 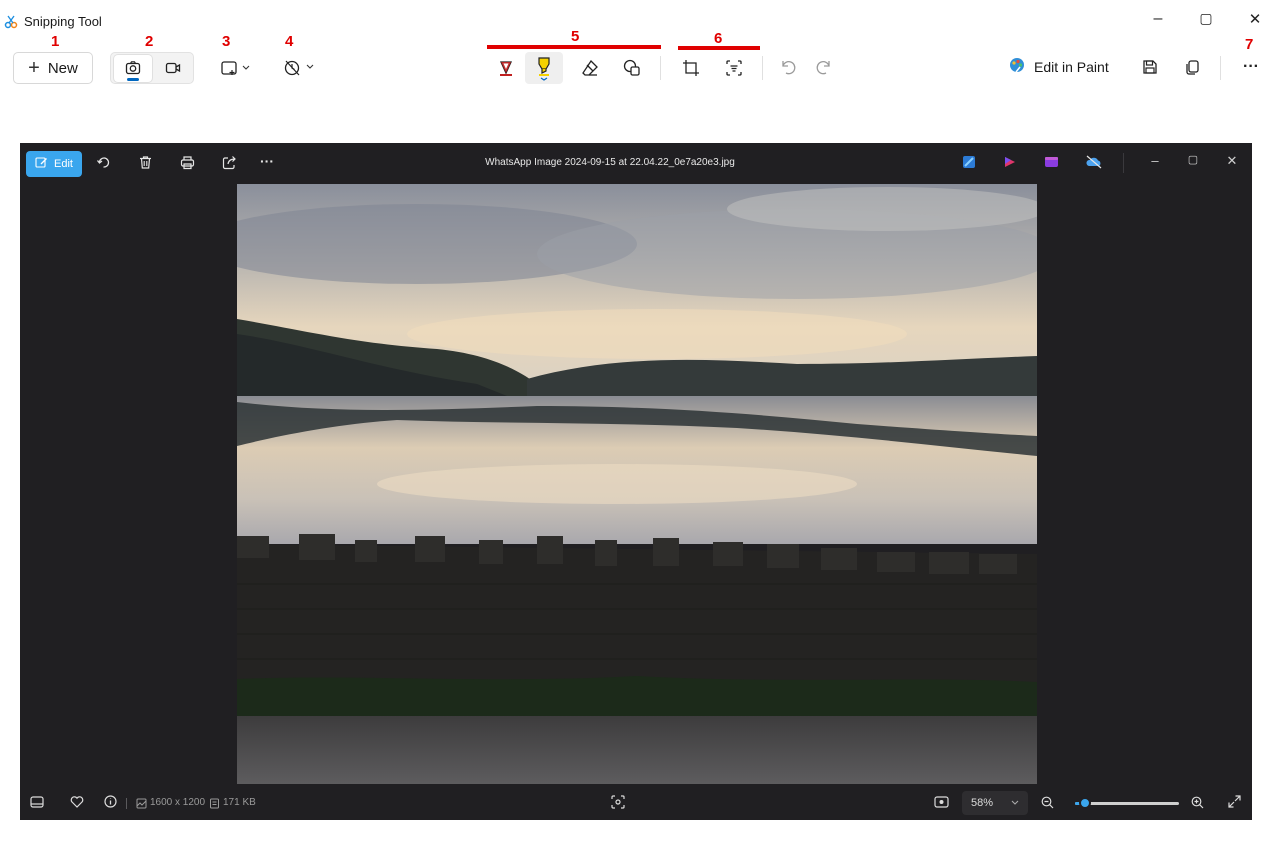 I want to click on fullscreen-button, so click(x=1234, y=803).